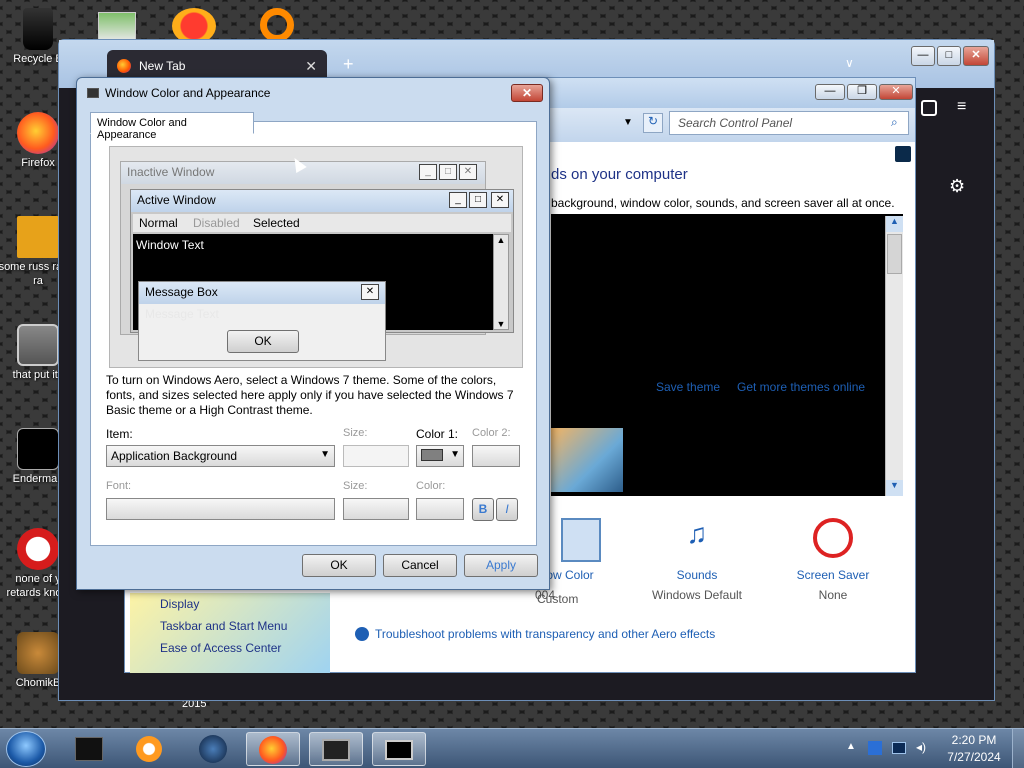  Describe the element at coordinates (896, 92) in the screenshot. I see `cp-close-button: ✕` at that location.